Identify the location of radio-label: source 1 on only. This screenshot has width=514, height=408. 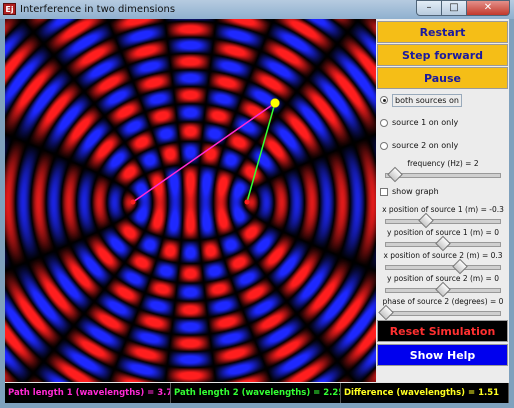
(425, 122).